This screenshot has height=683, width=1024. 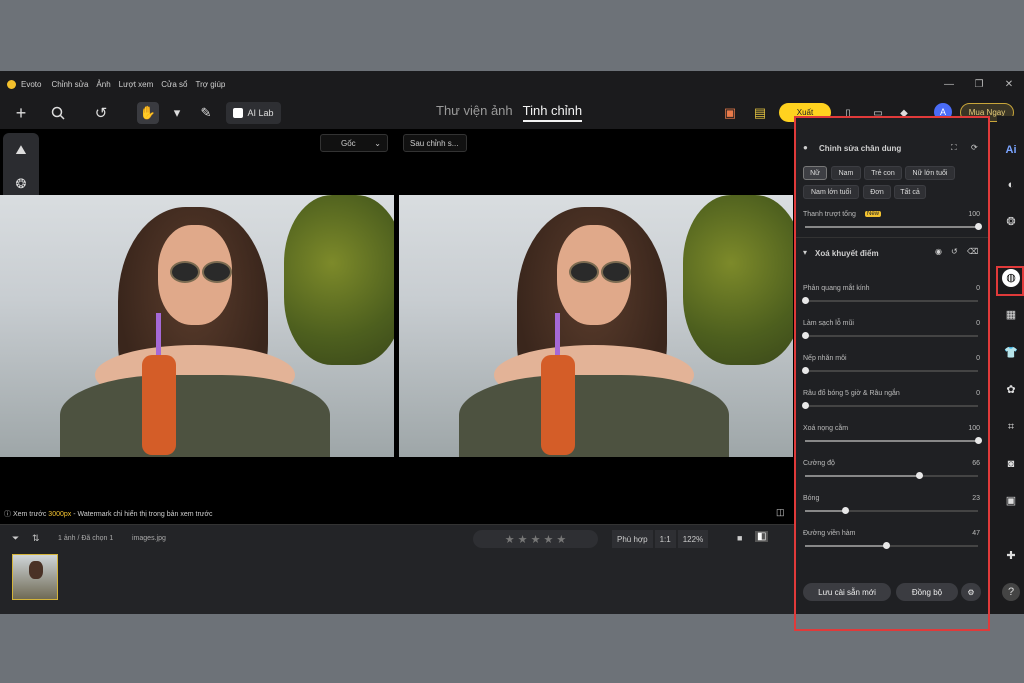 What do you see at coordinates (148, 113) in the screenshot?
I see `hand-tool-icon: ✋` at bounding box center [148, 113].